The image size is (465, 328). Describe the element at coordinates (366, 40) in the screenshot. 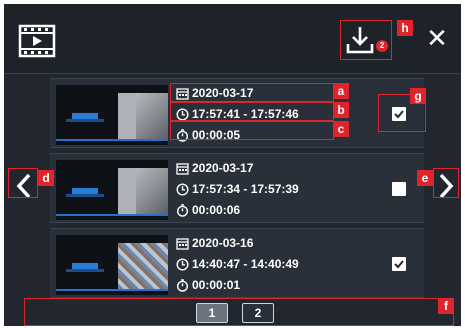

I see `callout-box-h` at that location.